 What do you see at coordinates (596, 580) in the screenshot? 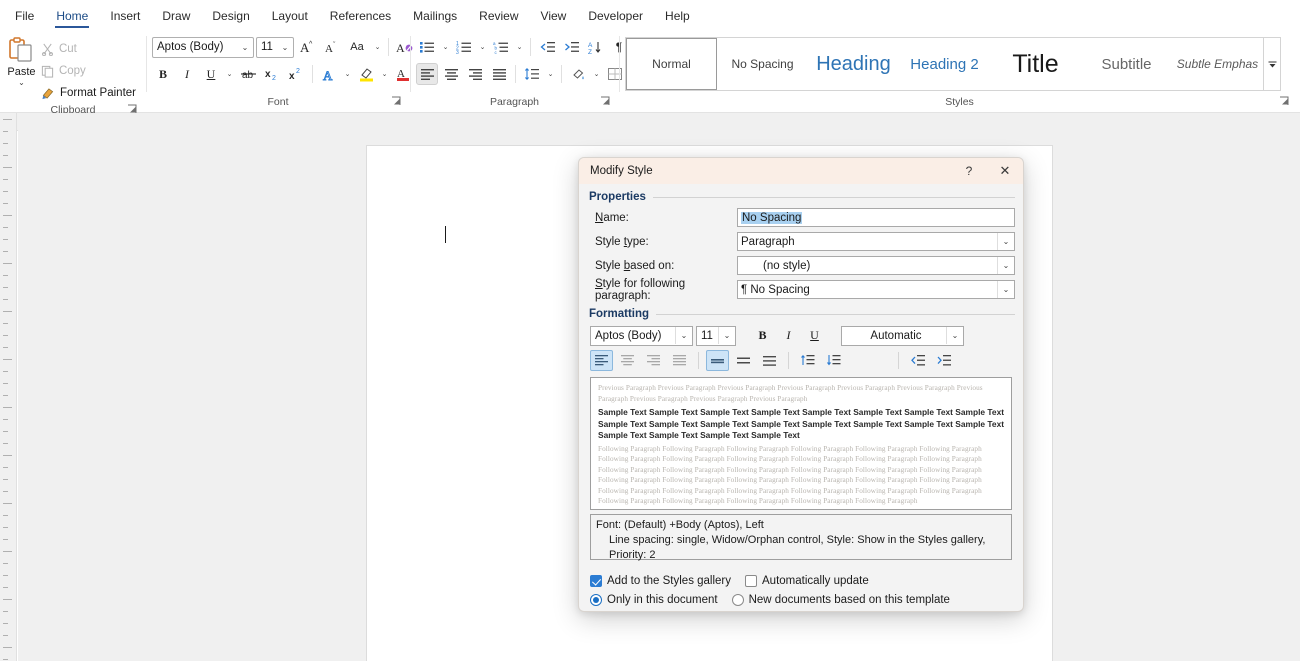
I see `add-to-styles-gallery-checkbox` at bounding box center [596, 580].